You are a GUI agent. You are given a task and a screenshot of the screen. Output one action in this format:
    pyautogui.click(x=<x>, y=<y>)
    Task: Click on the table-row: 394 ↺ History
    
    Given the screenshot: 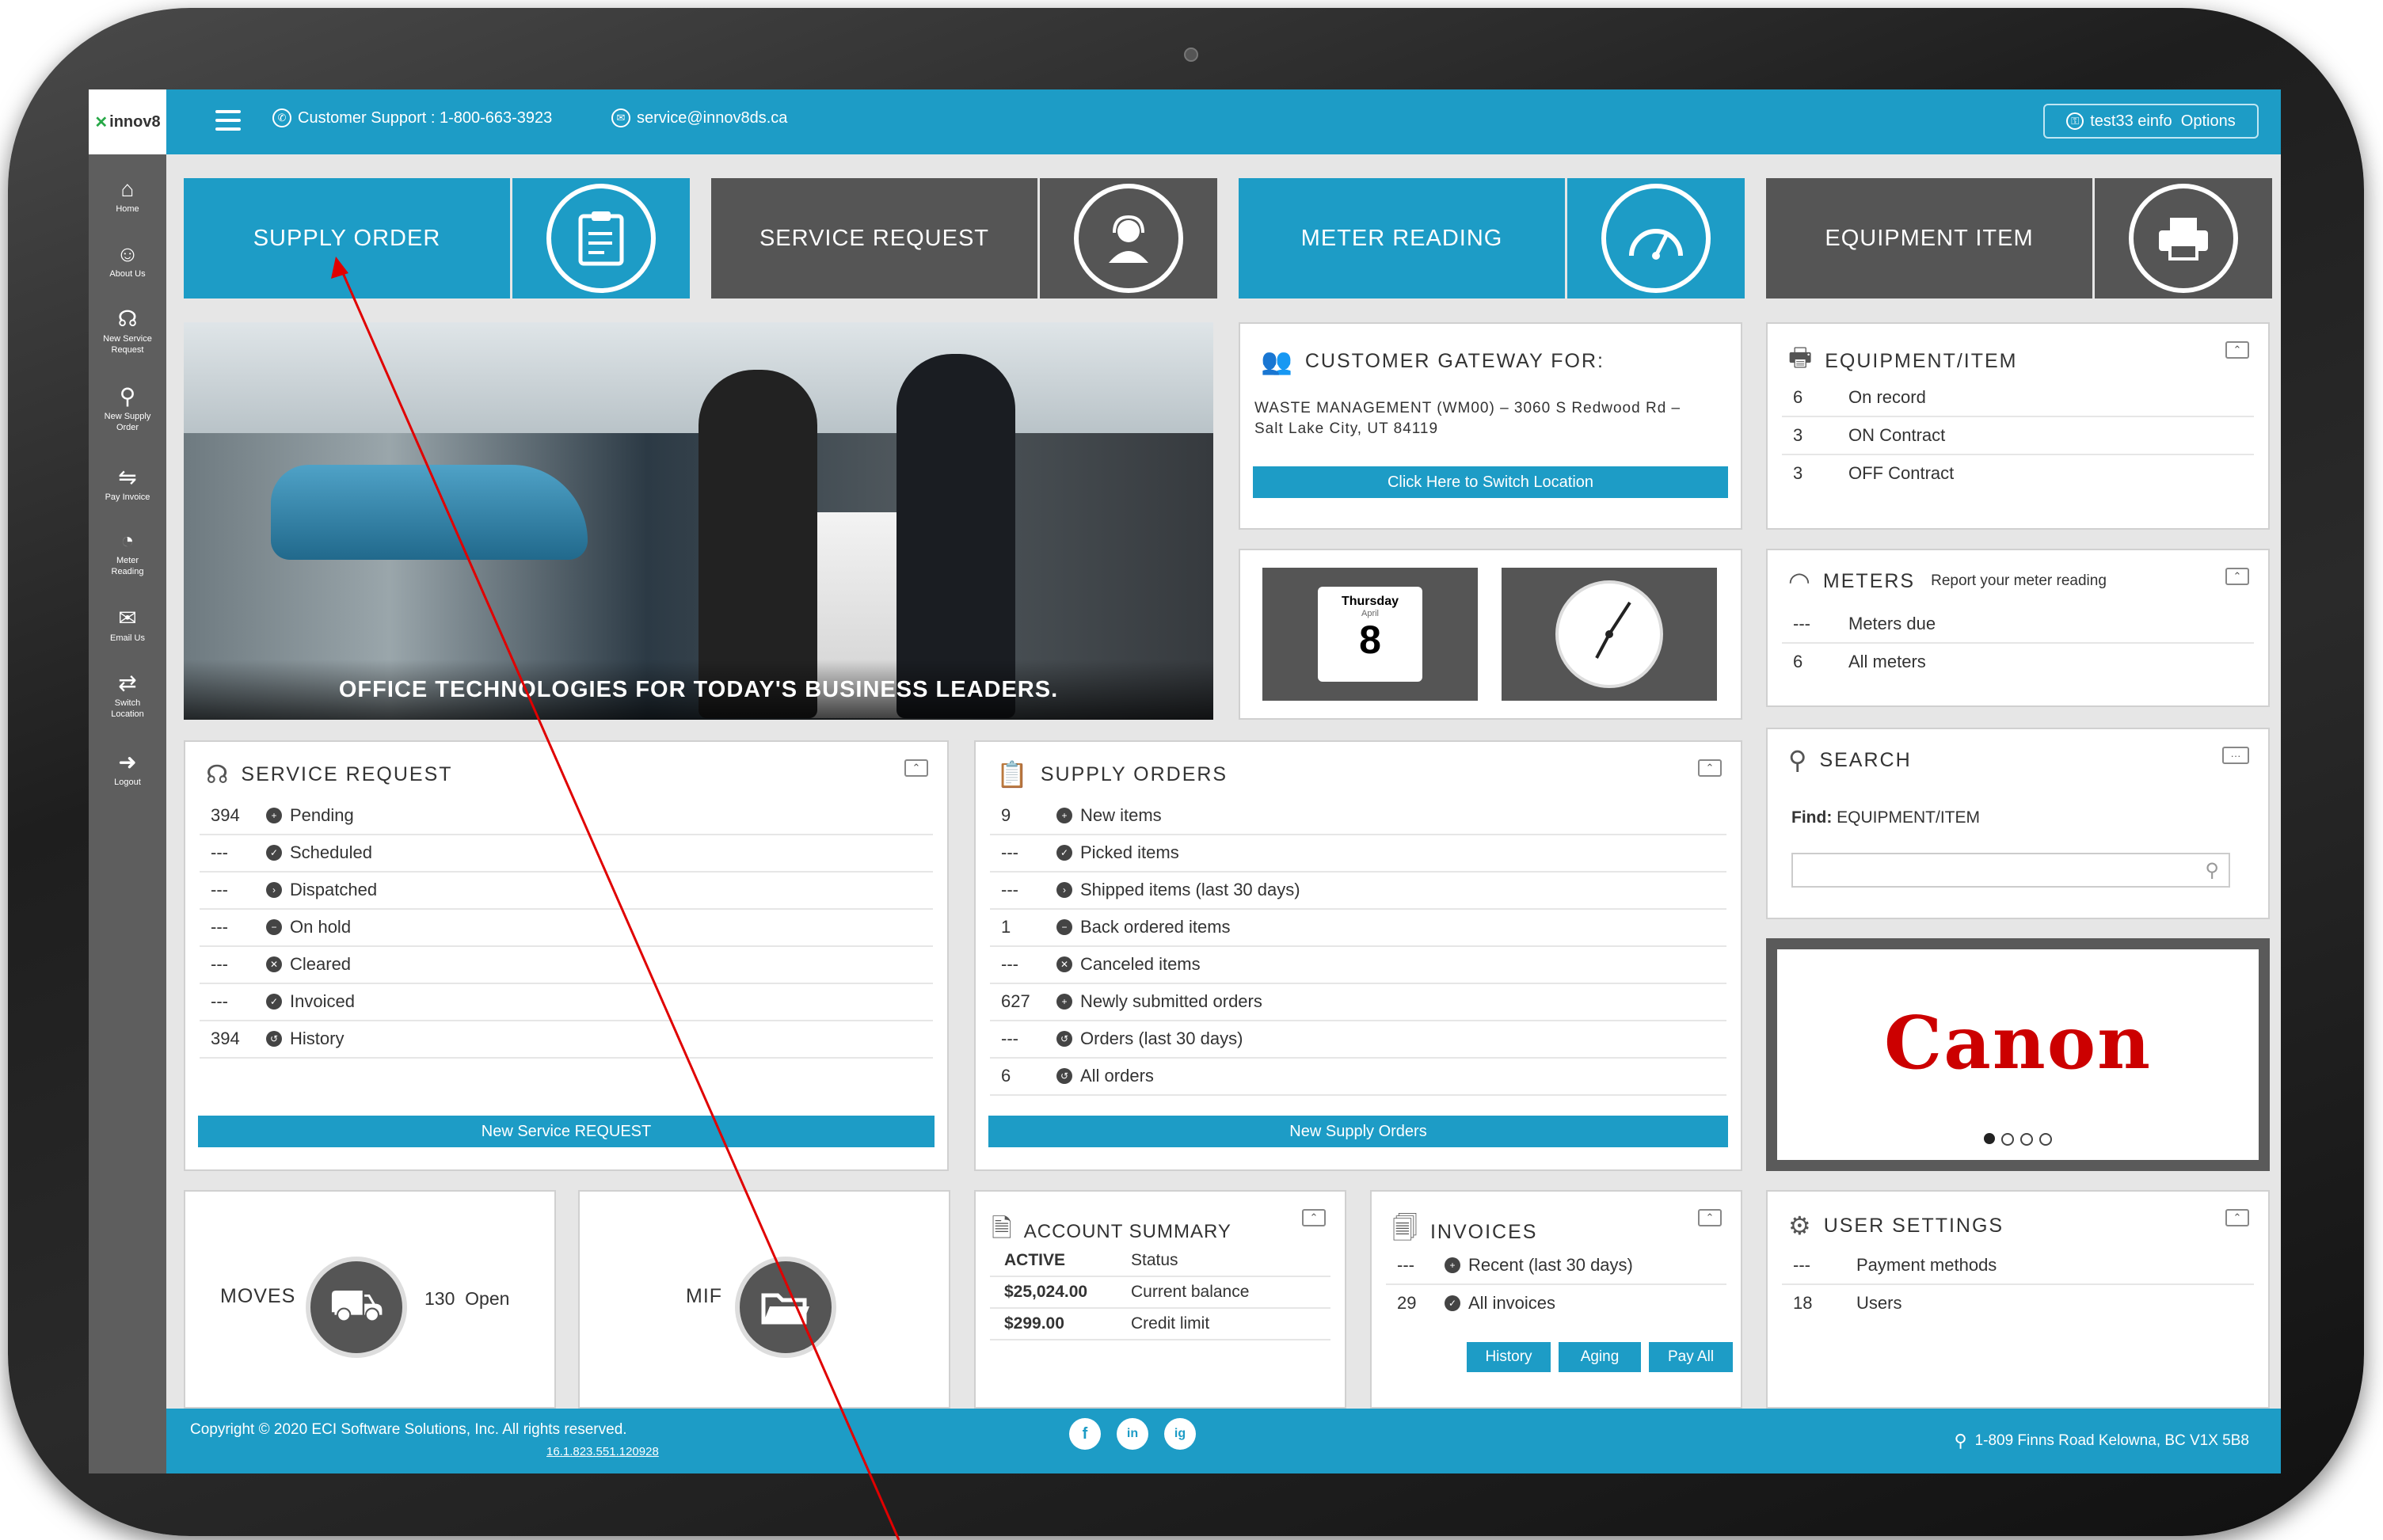 What is the action you would take?
    pyautogui.click(x=566, y=1040)
    